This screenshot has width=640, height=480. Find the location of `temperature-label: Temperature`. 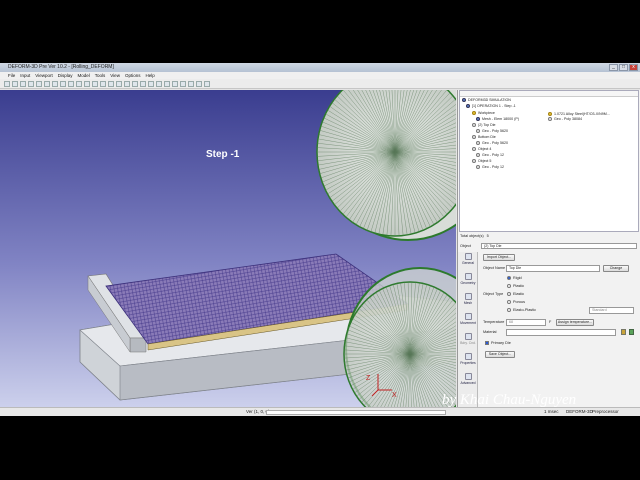

temperature-label: Temperature is located at coordinates (494, 322).